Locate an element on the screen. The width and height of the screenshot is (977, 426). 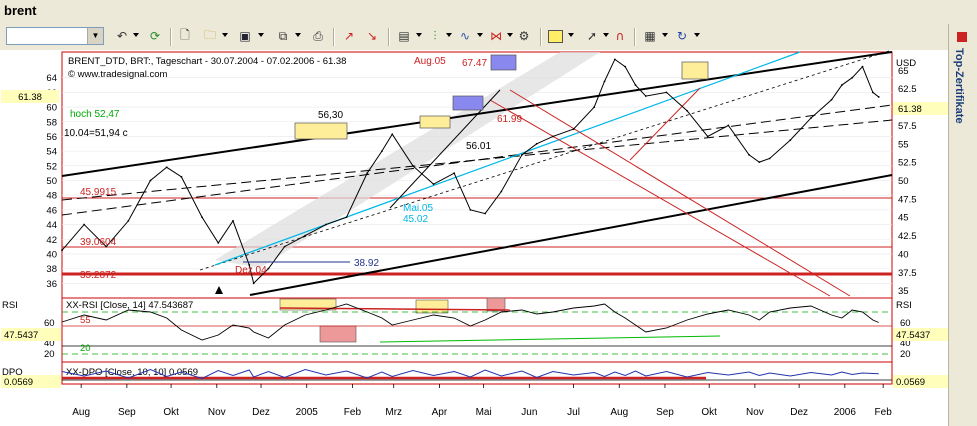
save-dropdown is located at coordinates (261, 35).